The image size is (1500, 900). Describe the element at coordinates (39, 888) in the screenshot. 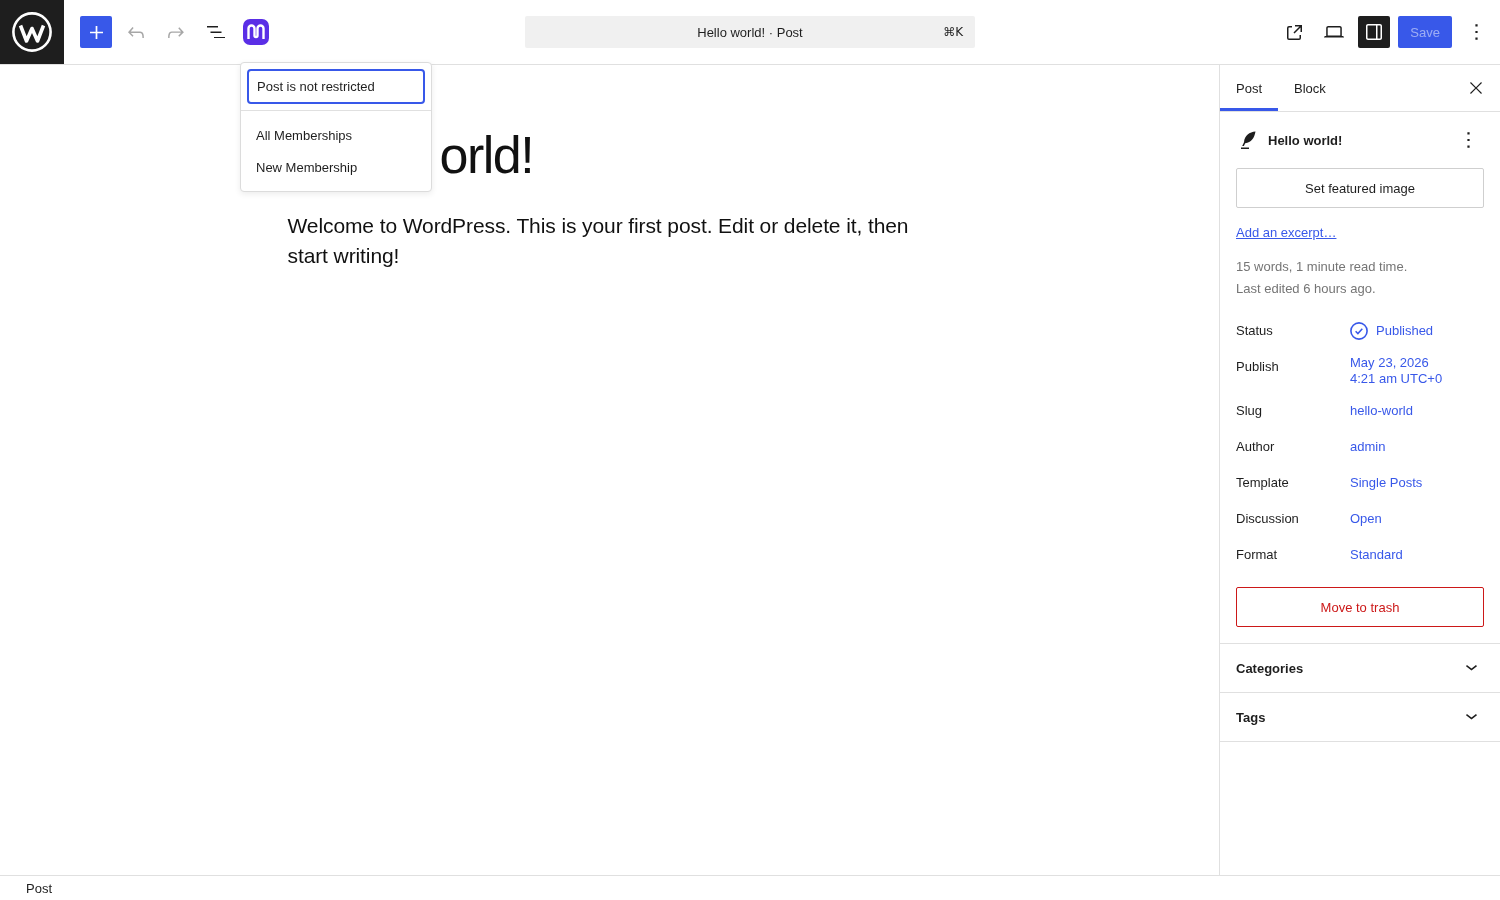

I see `breadcrumb-button: Post` at that location.